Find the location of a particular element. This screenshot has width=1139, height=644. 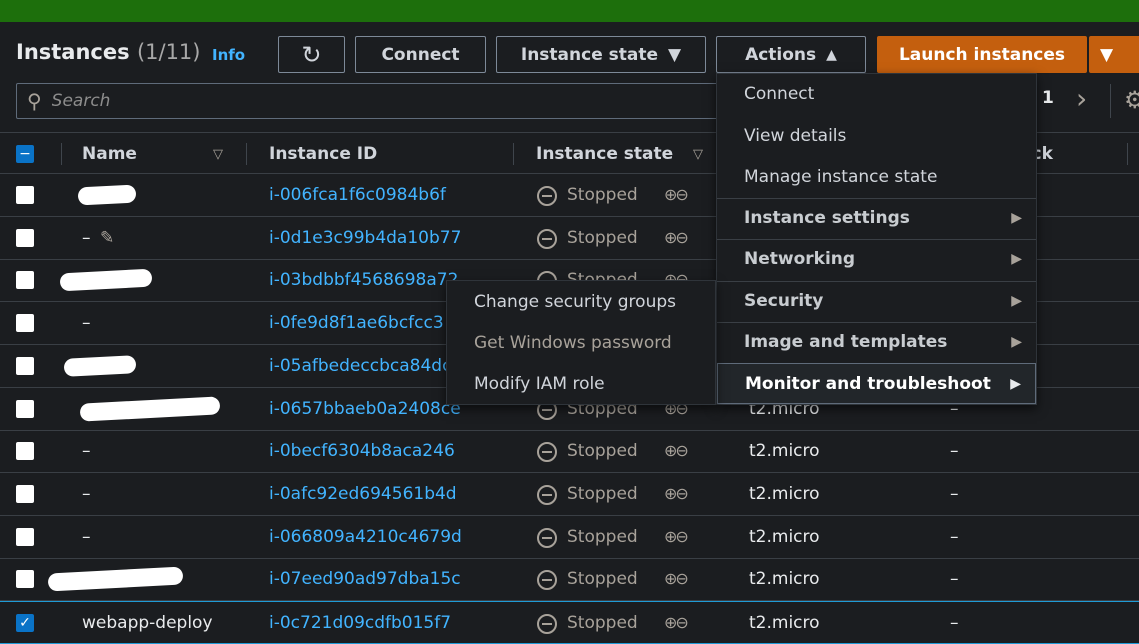

instance-id-link: i-0d1e3c99b4da10b77 is located at coordinates (365, 238).